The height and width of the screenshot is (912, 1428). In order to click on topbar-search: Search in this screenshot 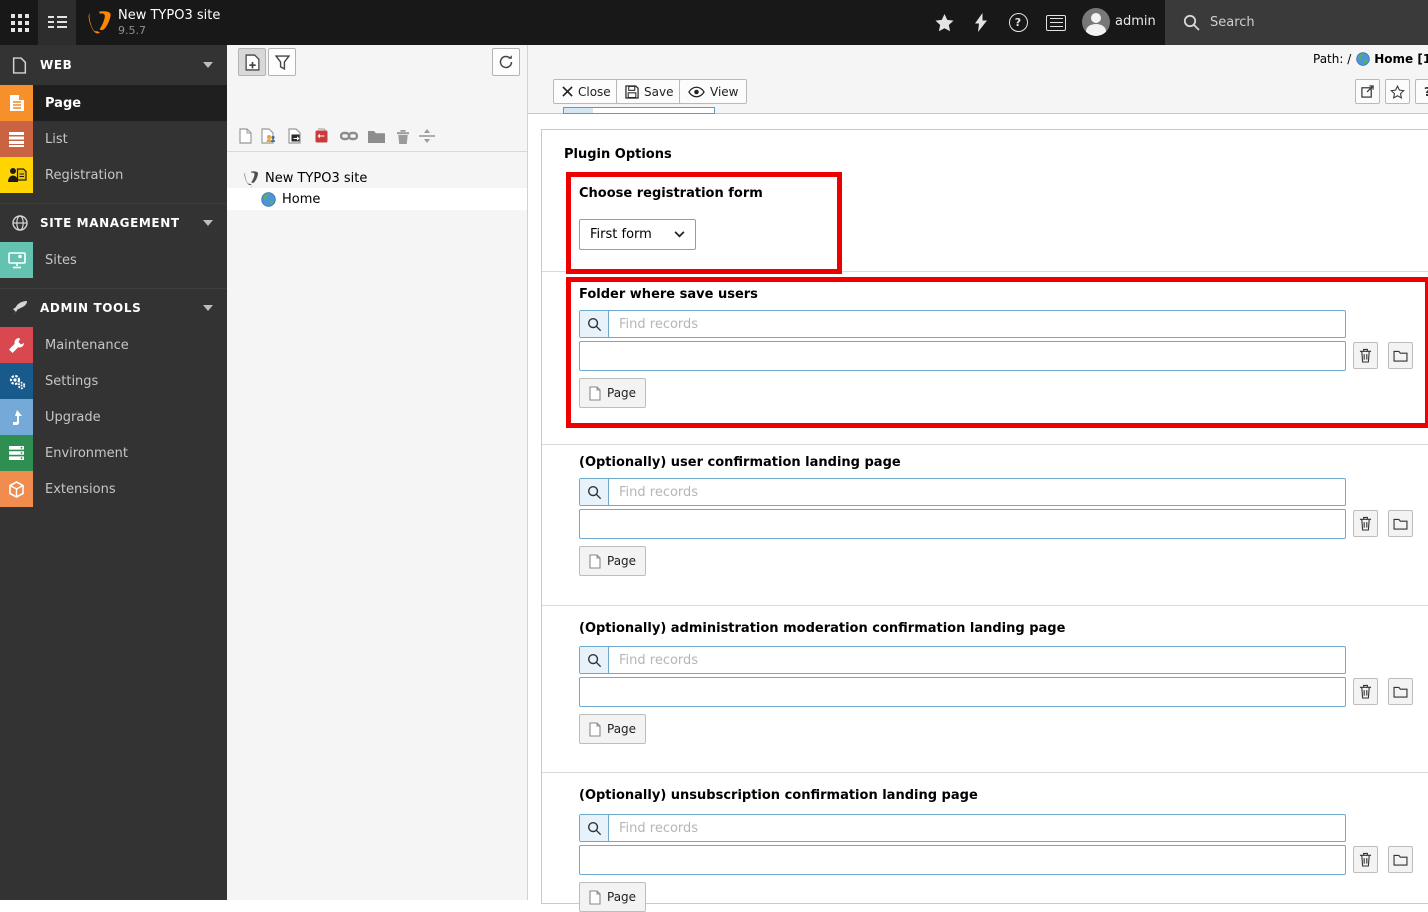, I will do `click(1296, 22)`.